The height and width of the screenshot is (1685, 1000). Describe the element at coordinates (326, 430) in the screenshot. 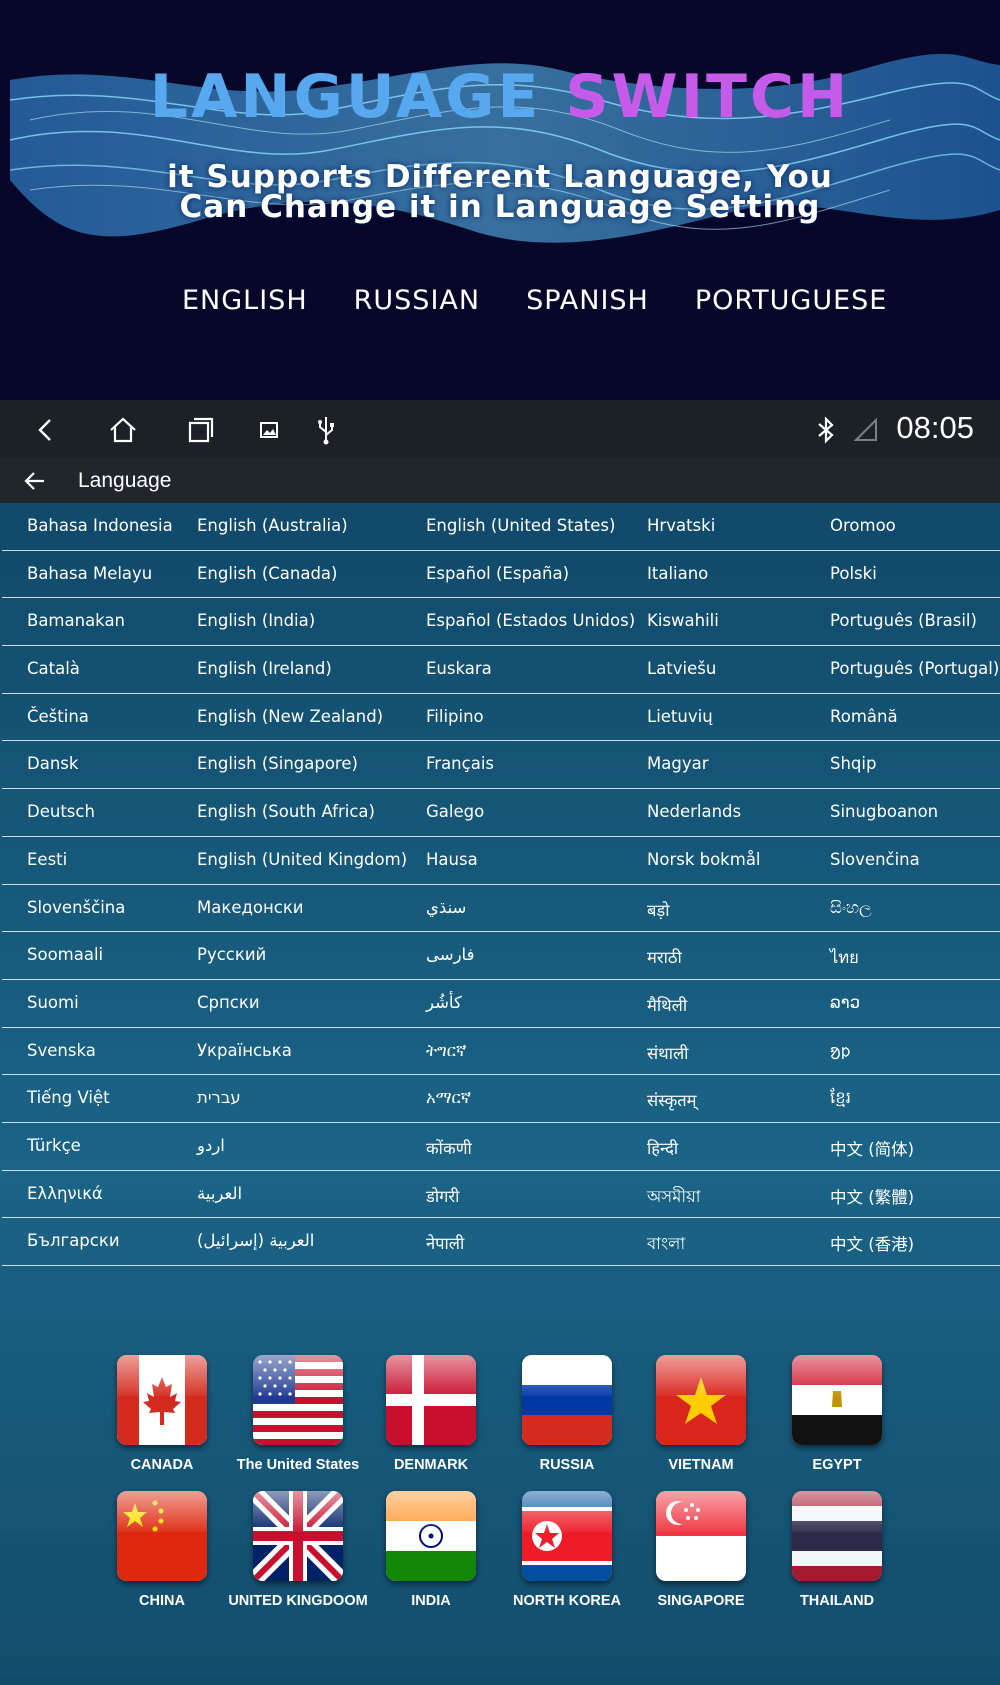

I see `usb-icon` at that location.